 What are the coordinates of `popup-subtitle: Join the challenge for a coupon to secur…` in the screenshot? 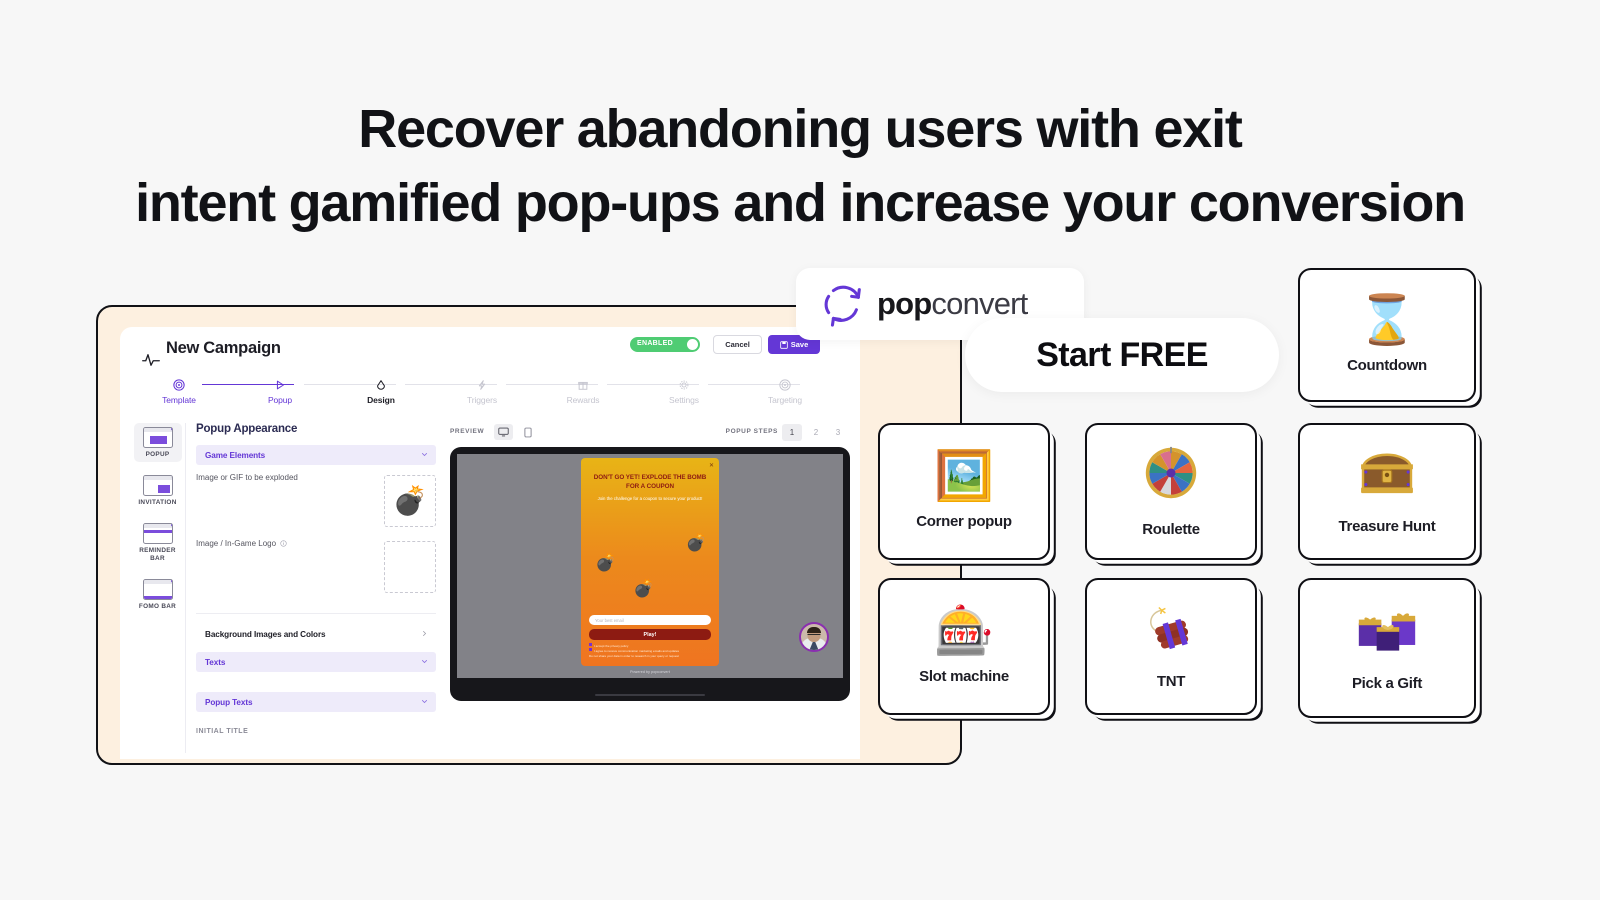 It's located at (650, 499).